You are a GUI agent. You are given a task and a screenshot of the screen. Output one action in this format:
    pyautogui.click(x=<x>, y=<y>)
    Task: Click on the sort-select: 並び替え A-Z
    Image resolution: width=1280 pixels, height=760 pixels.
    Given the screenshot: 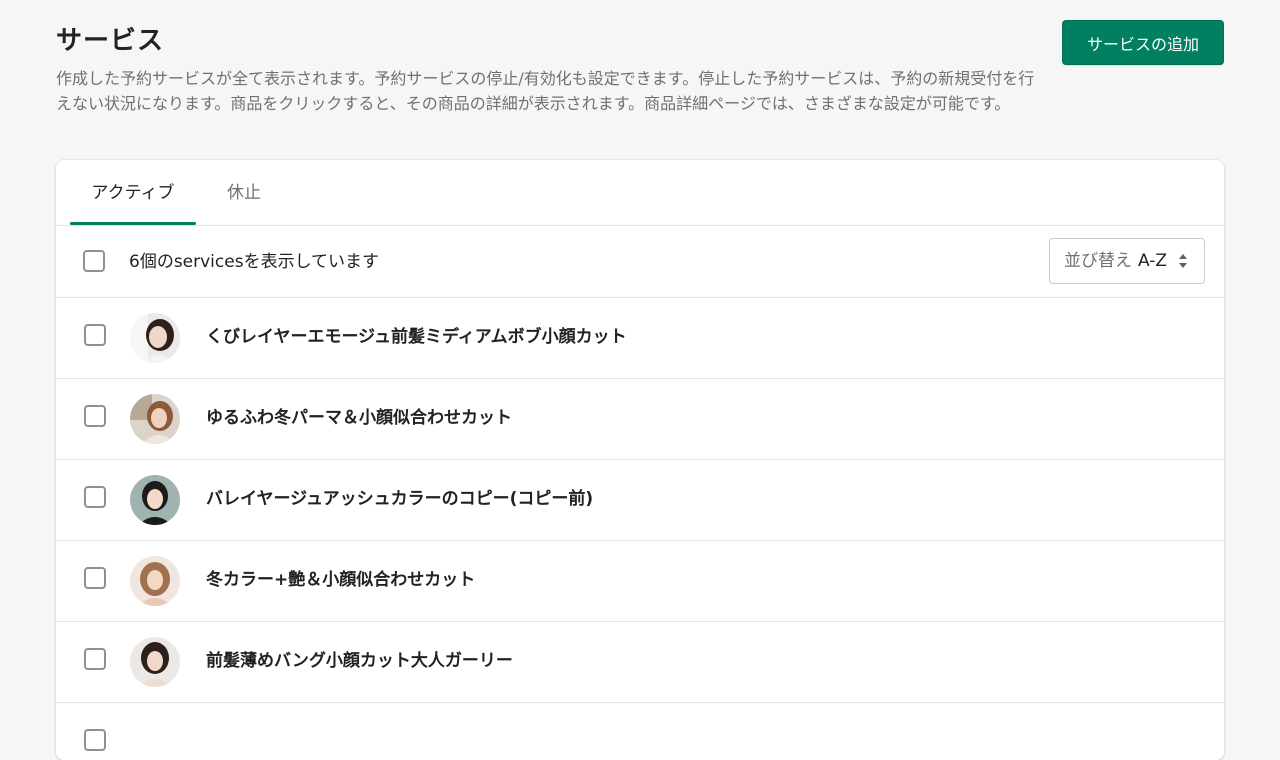 What is the action you would take?
    pyautogui.click(x=1127, y=261)
    